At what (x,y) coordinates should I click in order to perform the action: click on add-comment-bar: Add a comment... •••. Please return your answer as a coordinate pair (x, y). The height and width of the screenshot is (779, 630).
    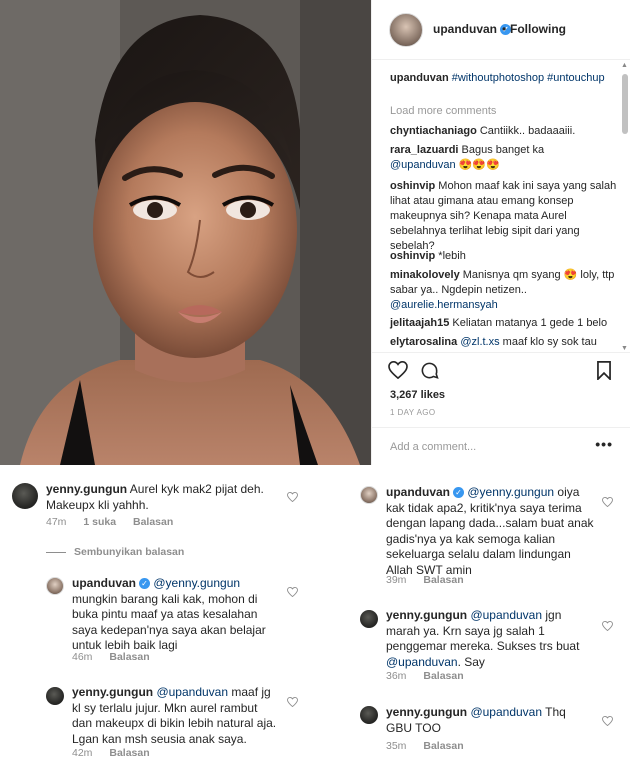
    Looking at the image, I should click on (501, 446).